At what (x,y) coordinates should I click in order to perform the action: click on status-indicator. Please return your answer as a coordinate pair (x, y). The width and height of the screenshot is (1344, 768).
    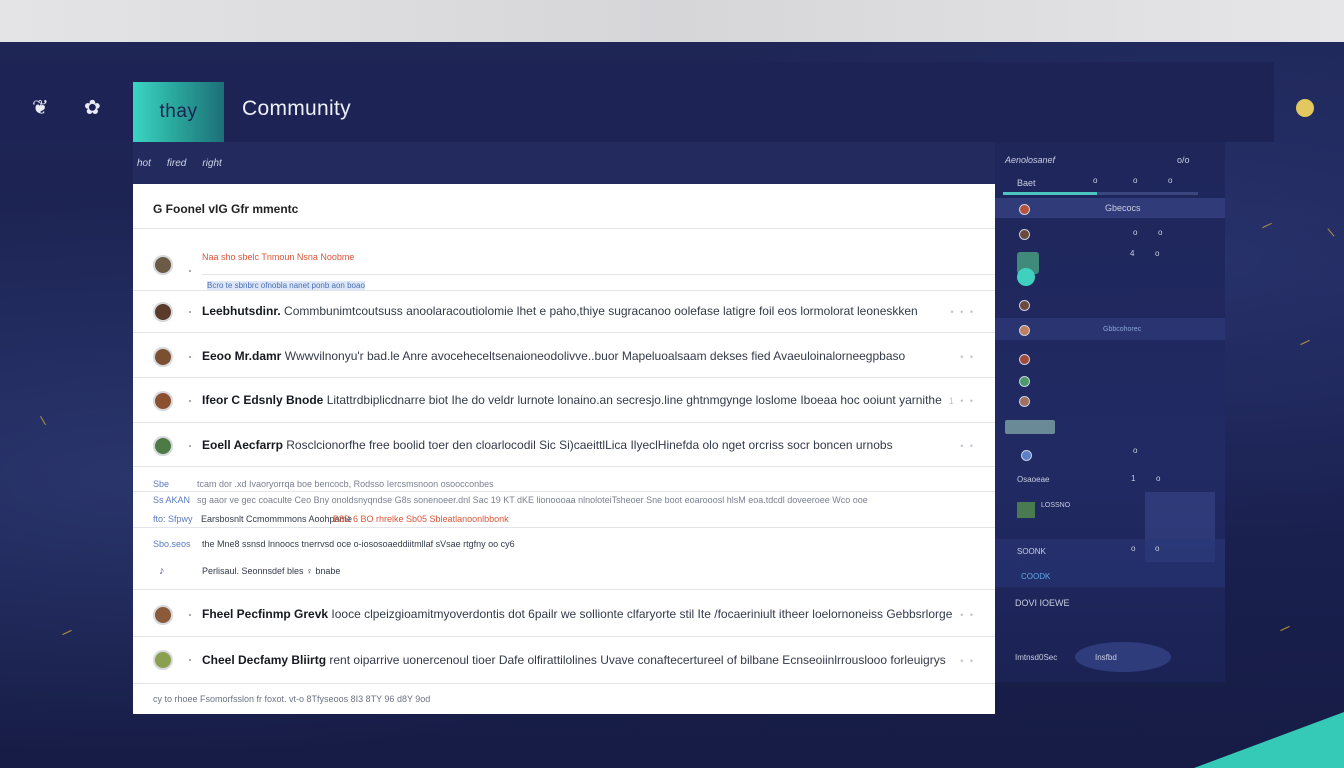
    Looking at the image, I should click on (1305, 108).